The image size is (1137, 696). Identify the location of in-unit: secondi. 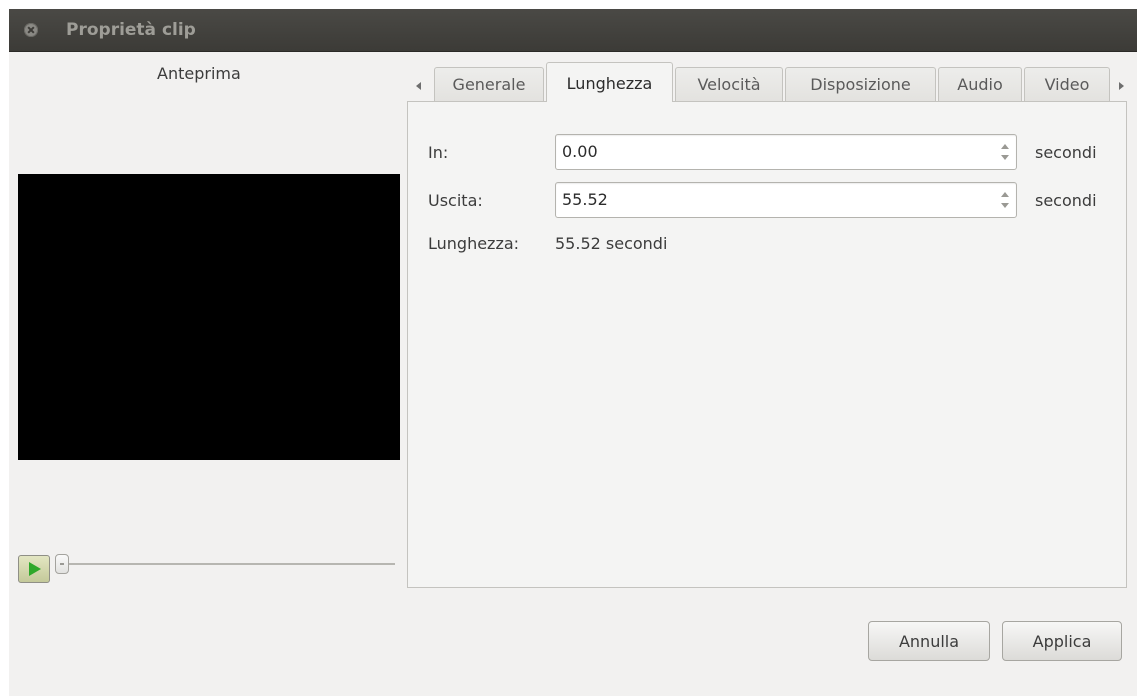
(1066, 152).